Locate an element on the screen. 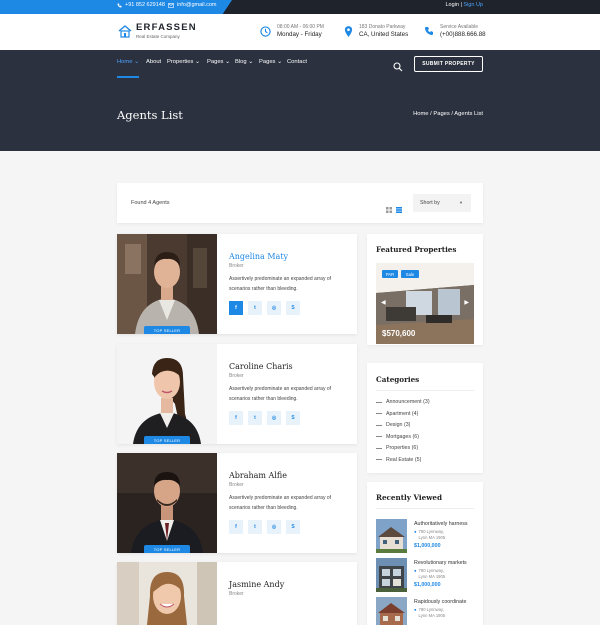  agent-photo-image is located at coordinates (167, 503).